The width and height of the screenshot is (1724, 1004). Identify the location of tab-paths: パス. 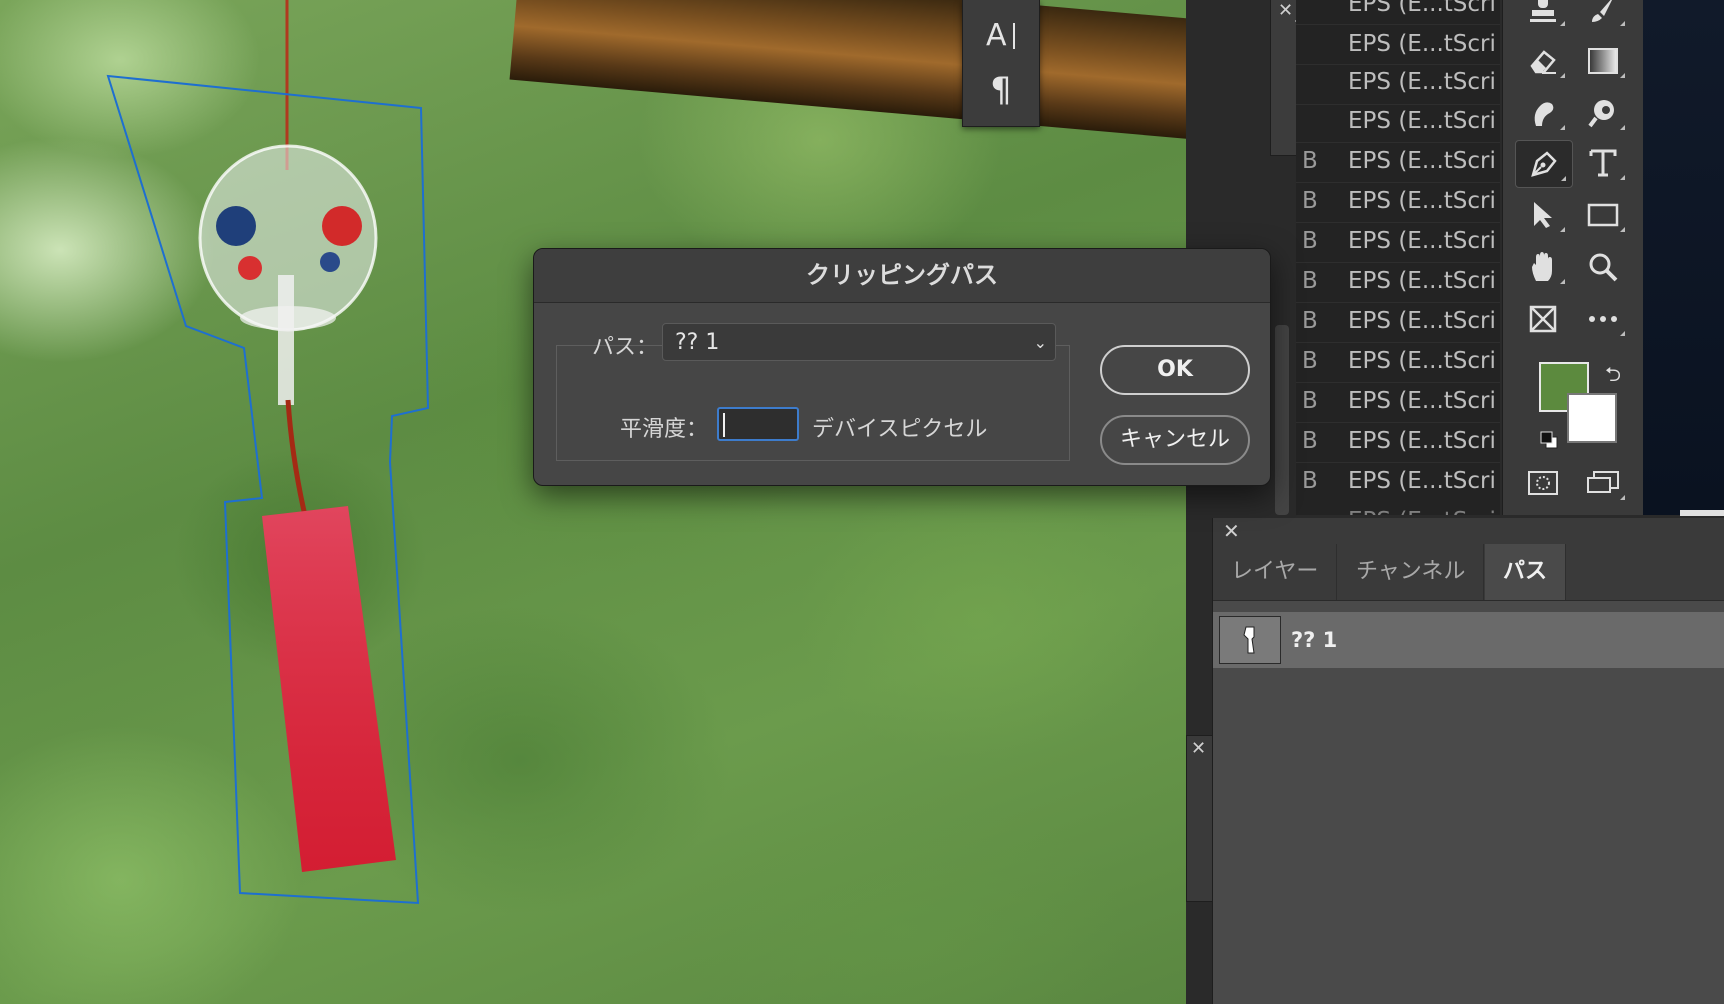
(1526, 572).